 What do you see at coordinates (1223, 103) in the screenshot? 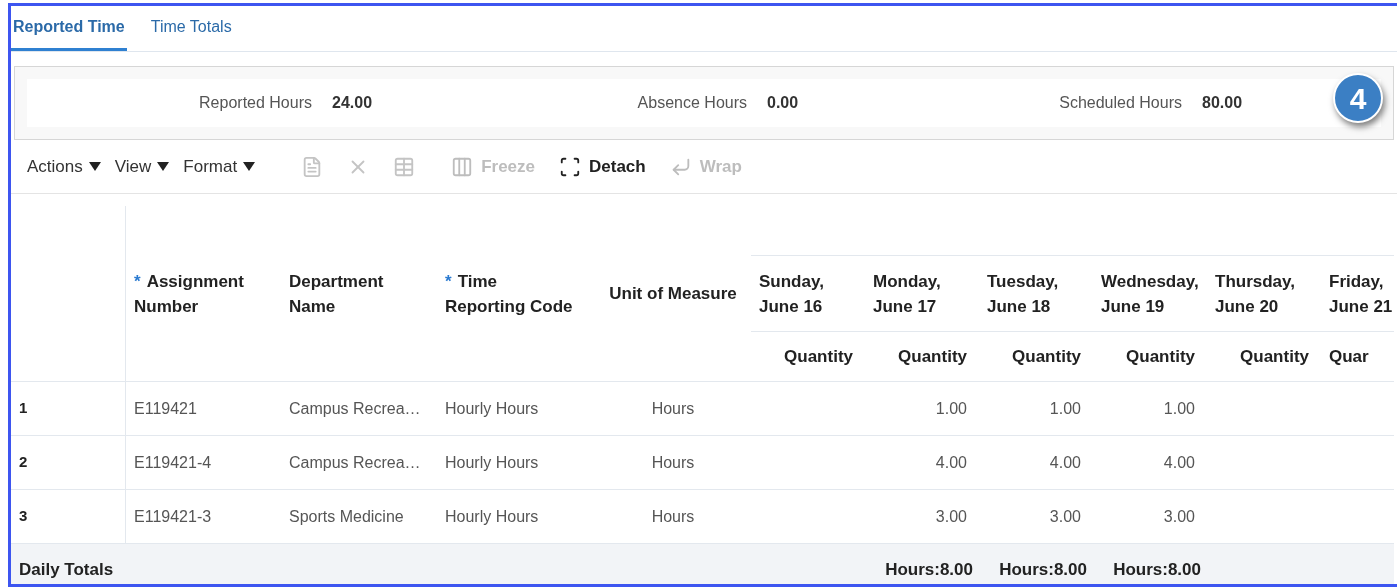
I see `summary-value: 80.00` at bounding box center [1223, 103].